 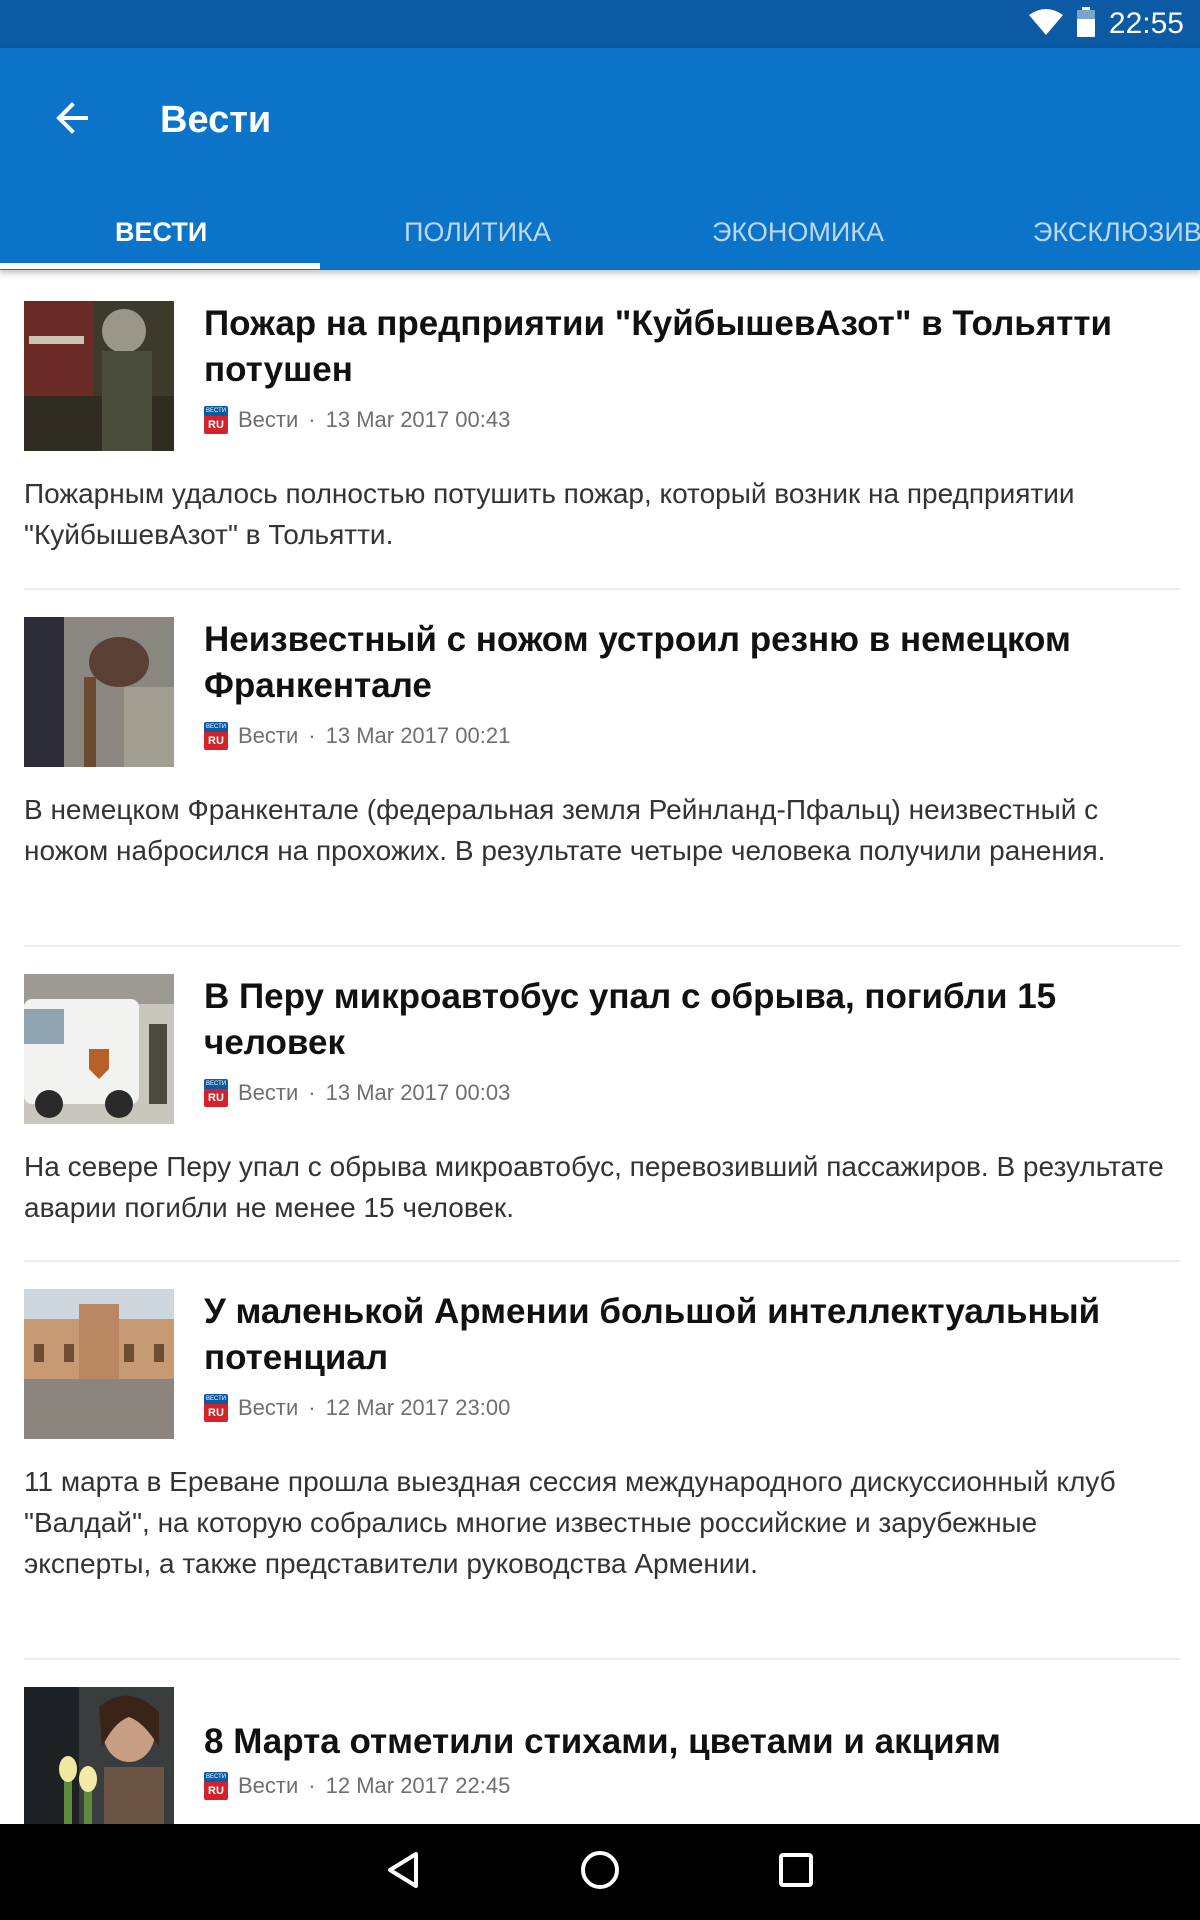 I want to click on status-icons: 22:55, so click(x=1106, y=24).